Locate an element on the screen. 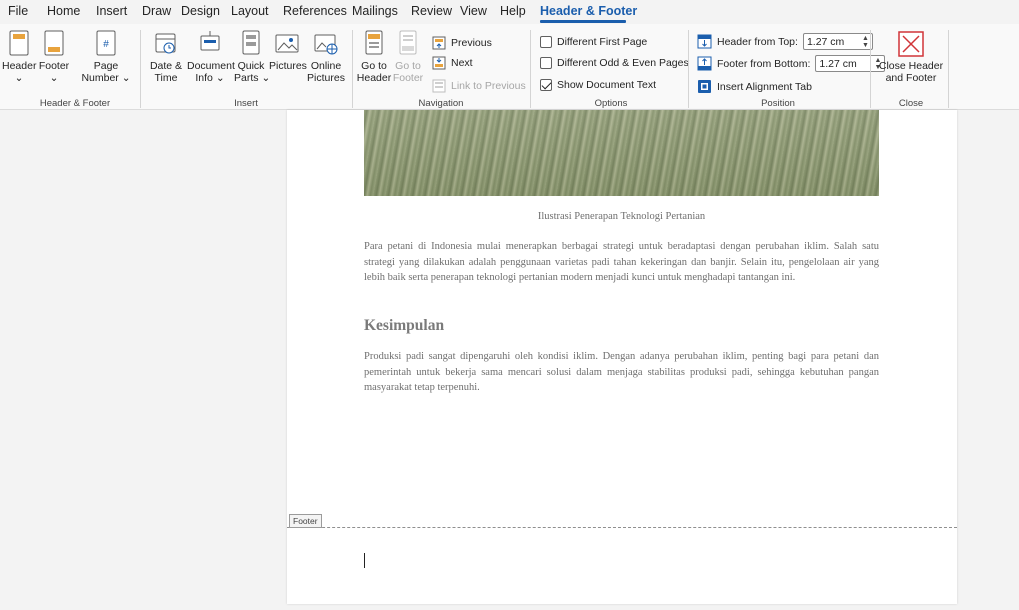 Image resolution: width=1019 pixels, height=610 pixels. header-from-top-control: Header from Top: 1.27 cm ▲ ▼ is located at coordinates (785, 41).